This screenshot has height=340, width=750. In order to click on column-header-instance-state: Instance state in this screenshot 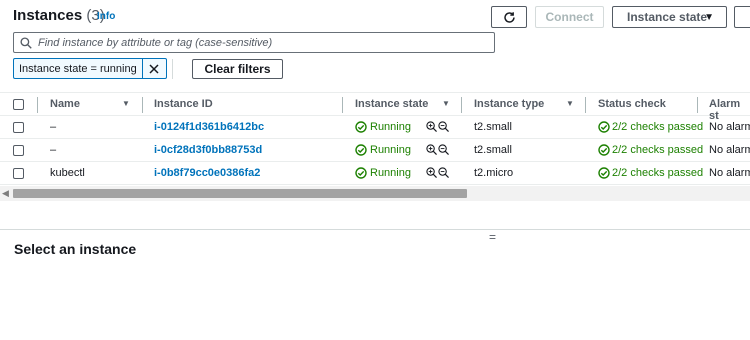, I will do `click(391, 104)`.